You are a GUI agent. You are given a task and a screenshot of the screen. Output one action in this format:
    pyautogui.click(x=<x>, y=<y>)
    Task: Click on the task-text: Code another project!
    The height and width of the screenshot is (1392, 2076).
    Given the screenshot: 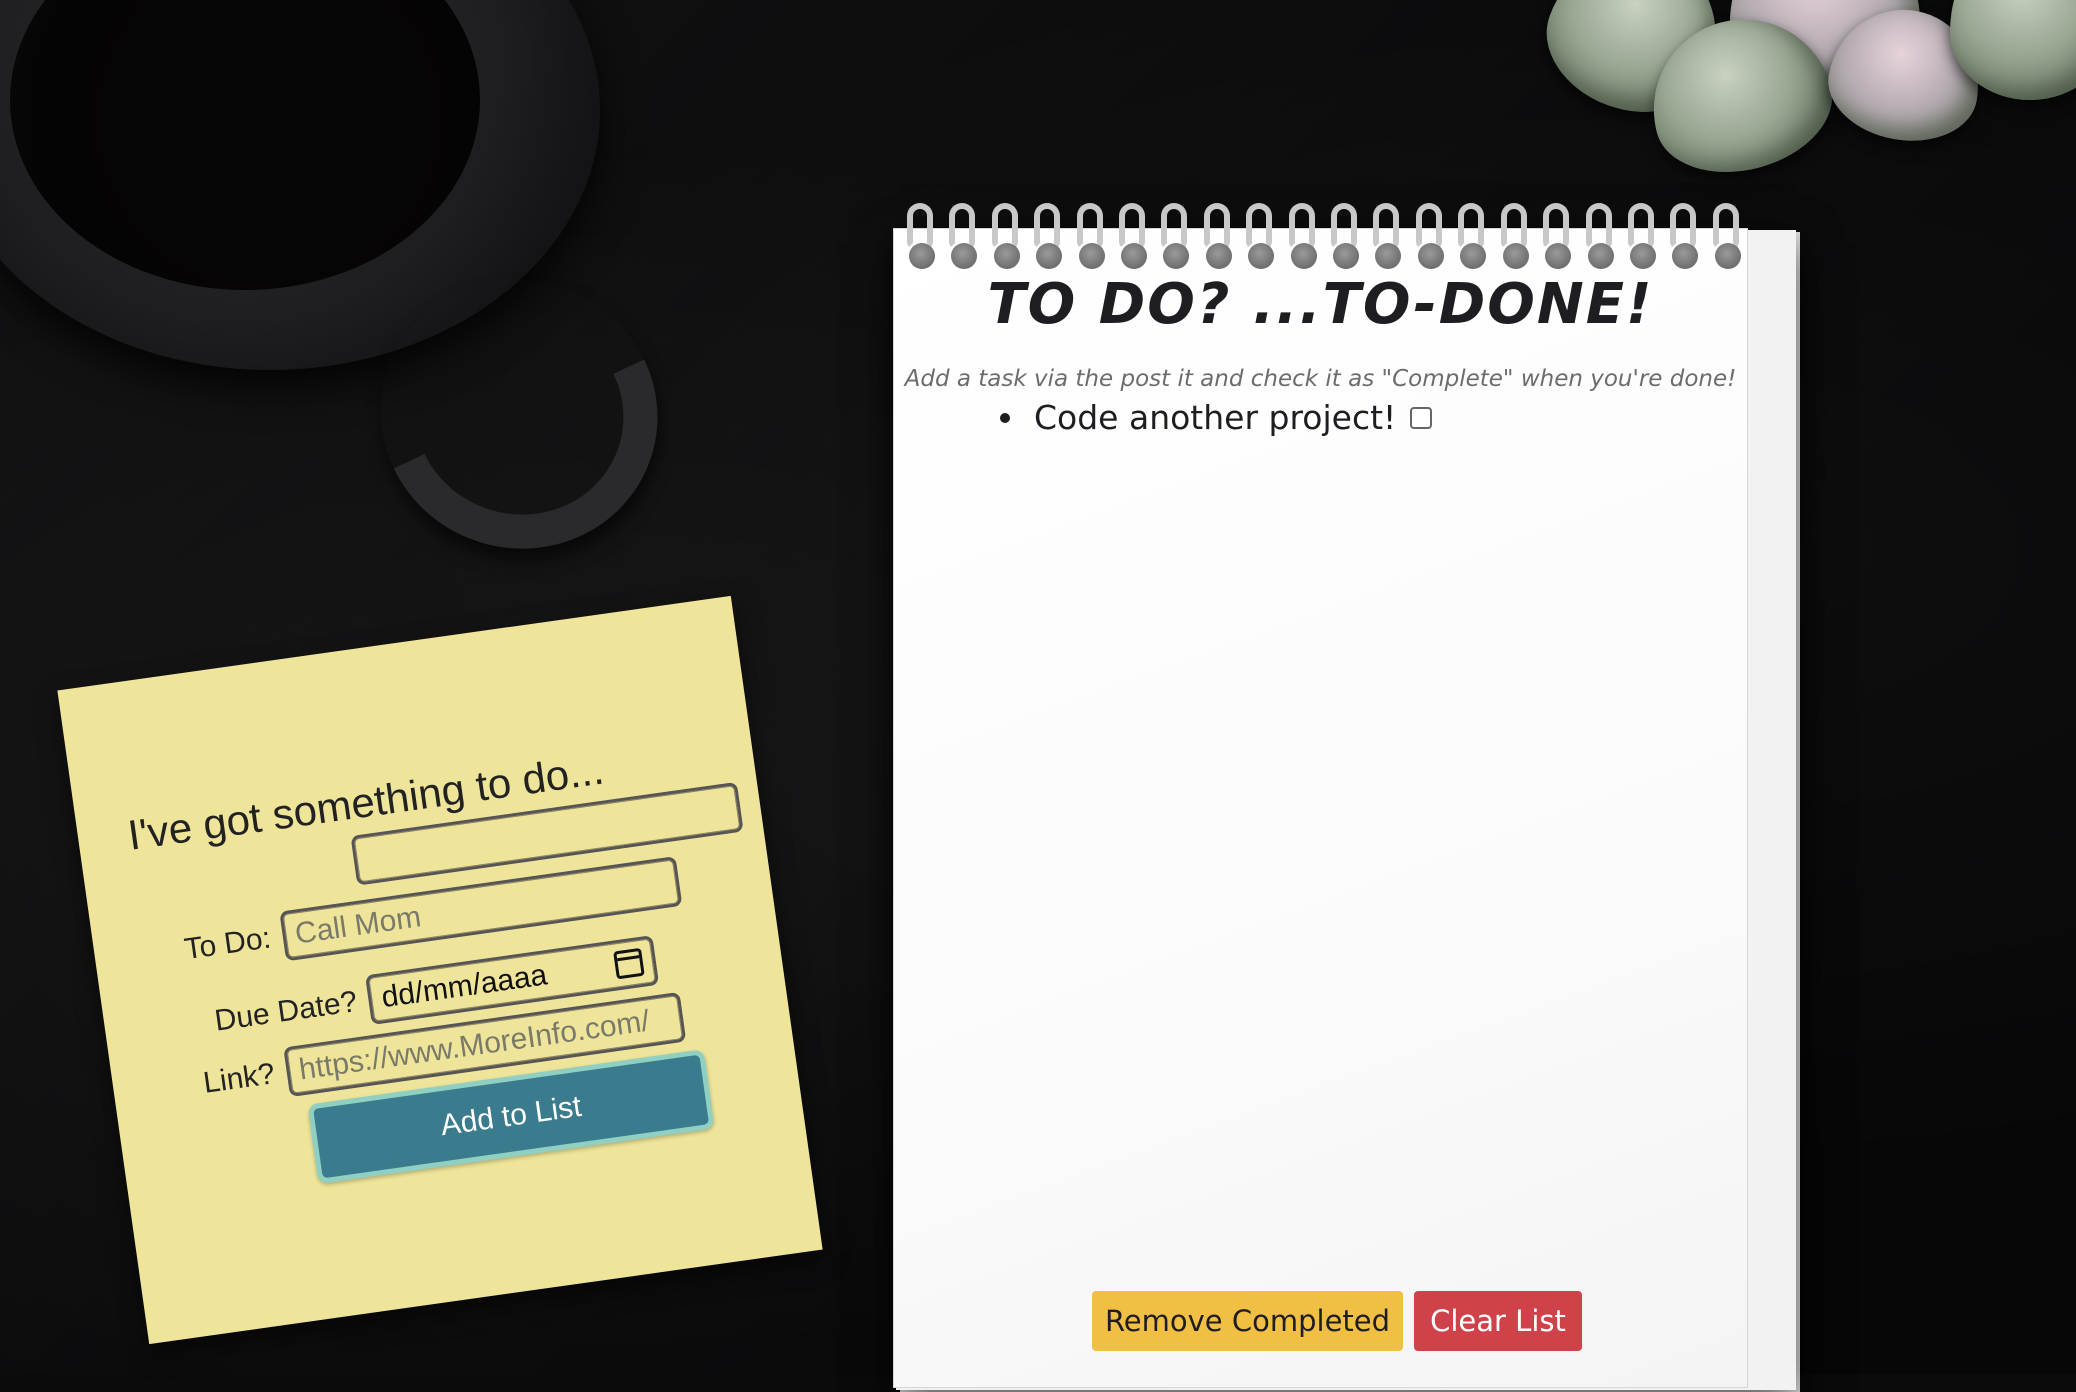 What is the action you would take?
    pyautogui.click(x=1215, y=417)
    